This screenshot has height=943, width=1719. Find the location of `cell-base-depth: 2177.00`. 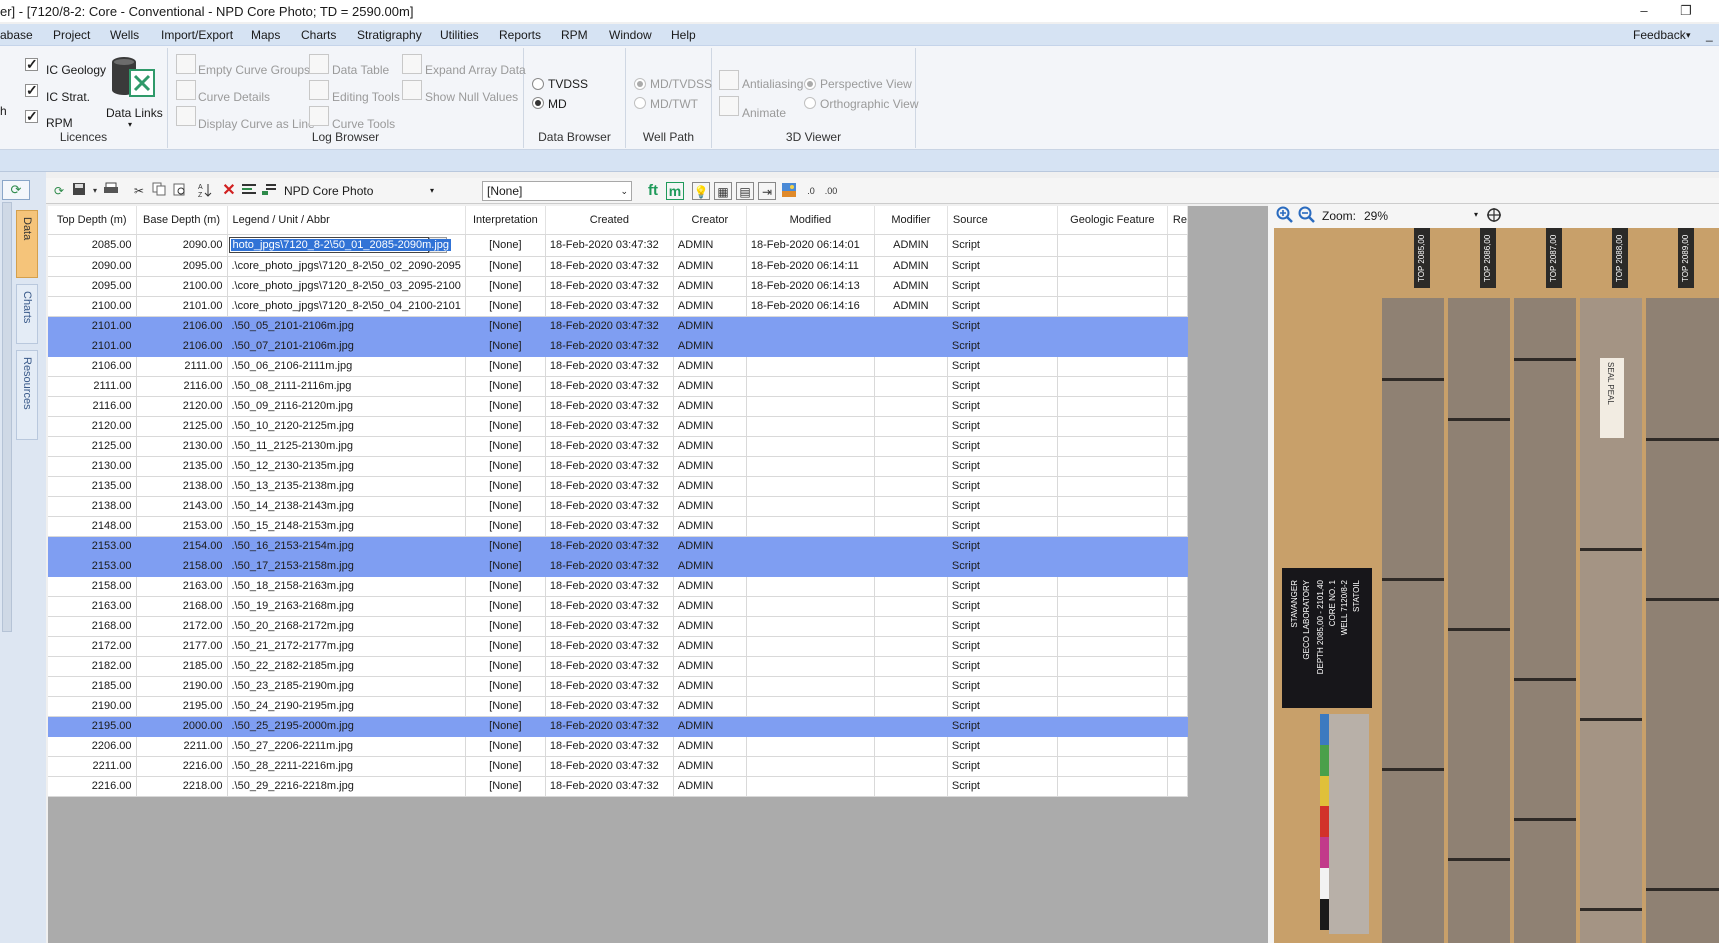

cell-base-depth: 2177.00 is located at coordinates (182, 646).